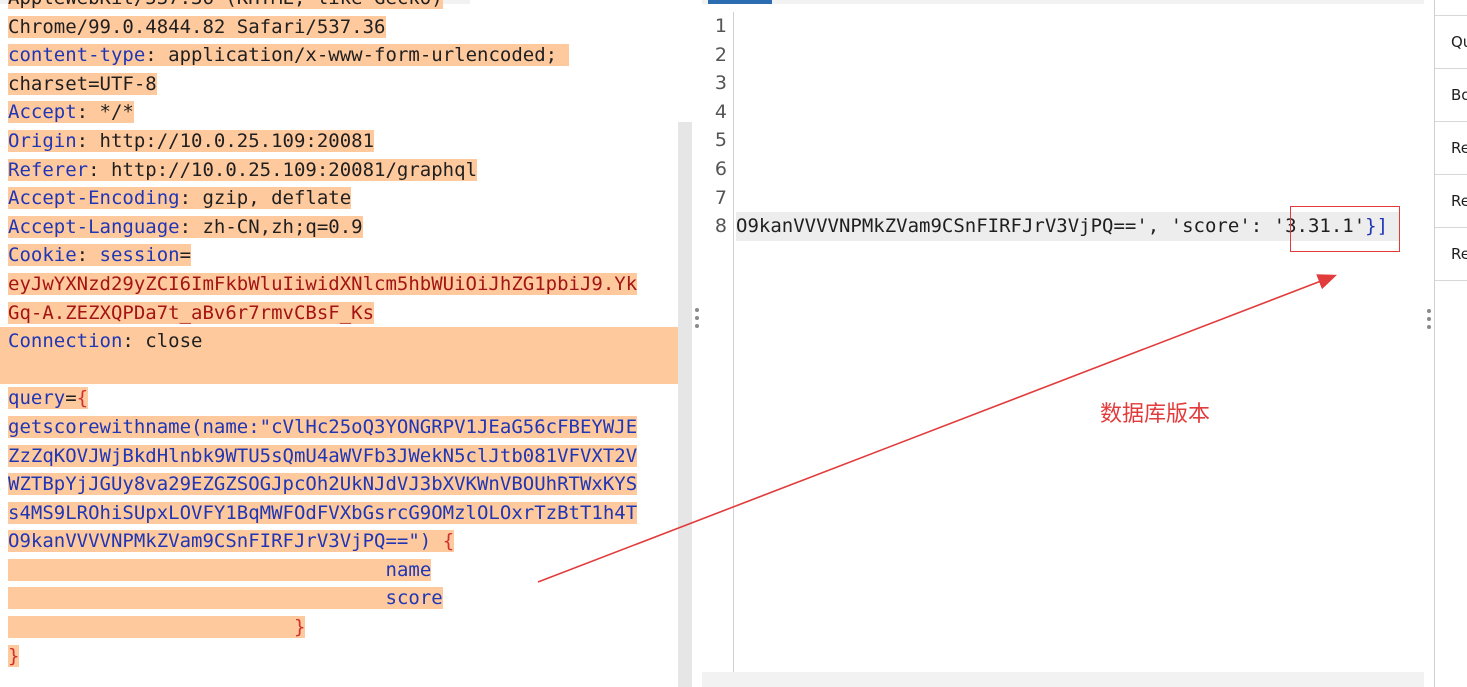 This screenshot has width=1467, height=687. What do you see at coordinates (1063, 2) in the screenshot?
I see `response-tab-strip` at bounding box center [1063, 2].